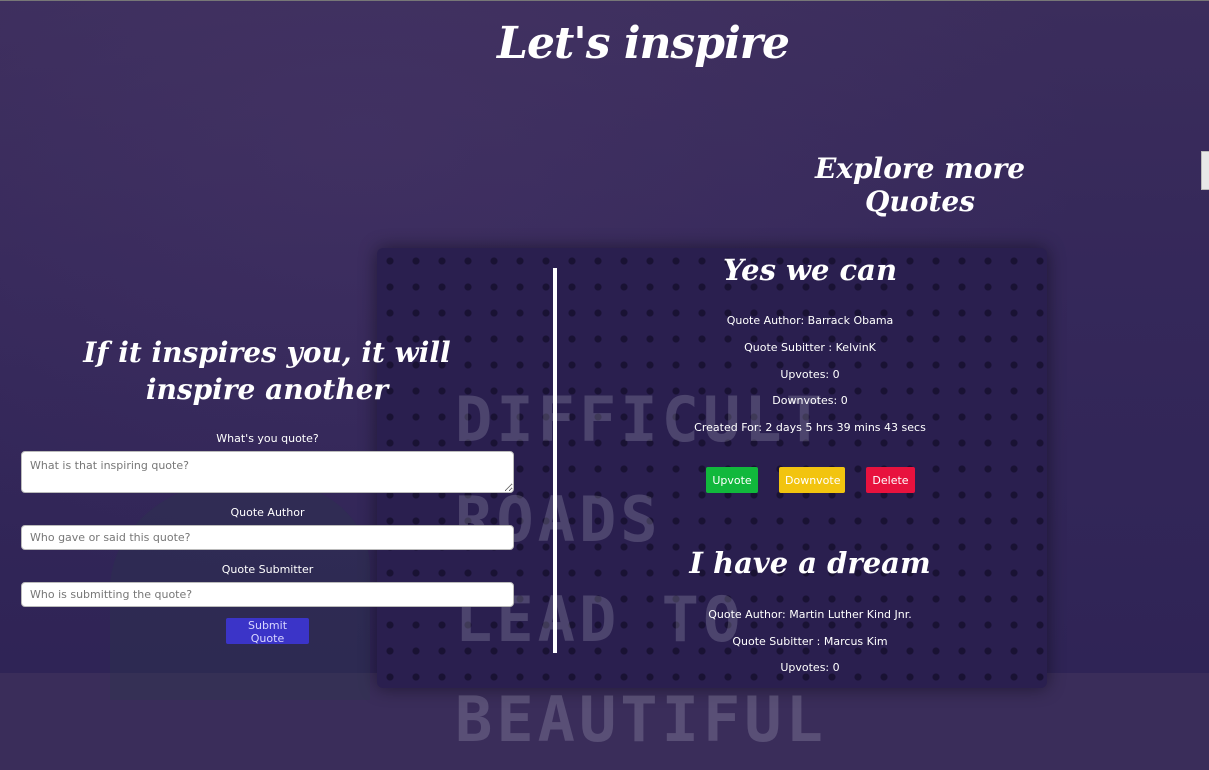  What do you see at coordinates (267, 438) in the screenshot?
I see `quote-label: What's you quote?` at bounding box center [267, 438].